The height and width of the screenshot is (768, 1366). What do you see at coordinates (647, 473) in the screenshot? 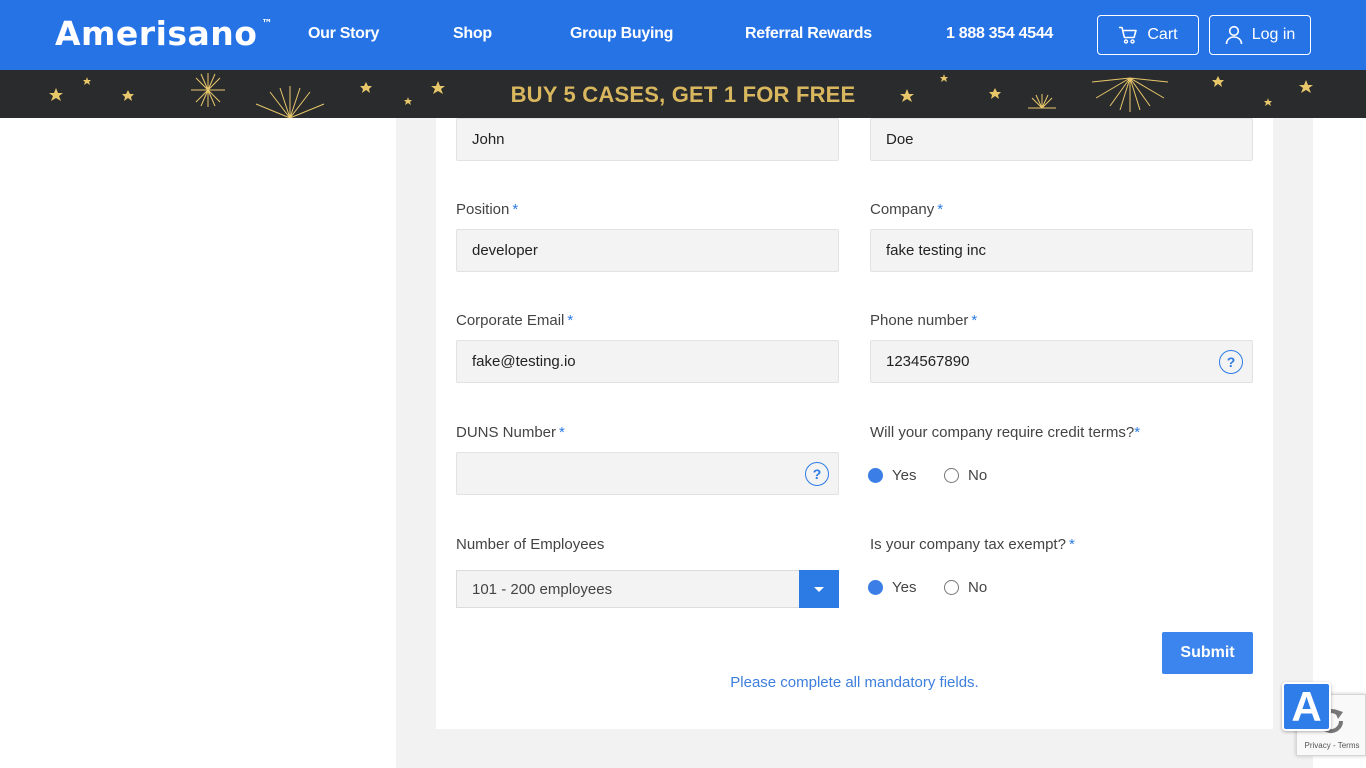
I see `duns-number-field: ?` at bounding box center [647, 473].